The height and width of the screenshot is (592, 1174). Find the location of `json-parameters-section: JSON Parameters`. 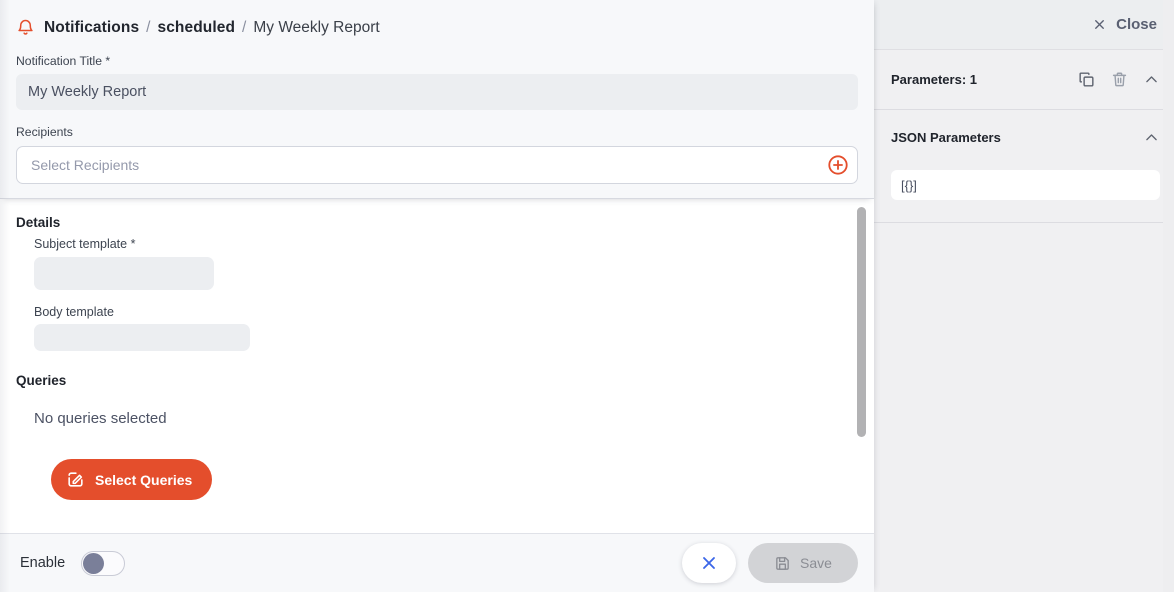

json-parameters-section: JSON Parameters is located at coordinates (1024, 166).